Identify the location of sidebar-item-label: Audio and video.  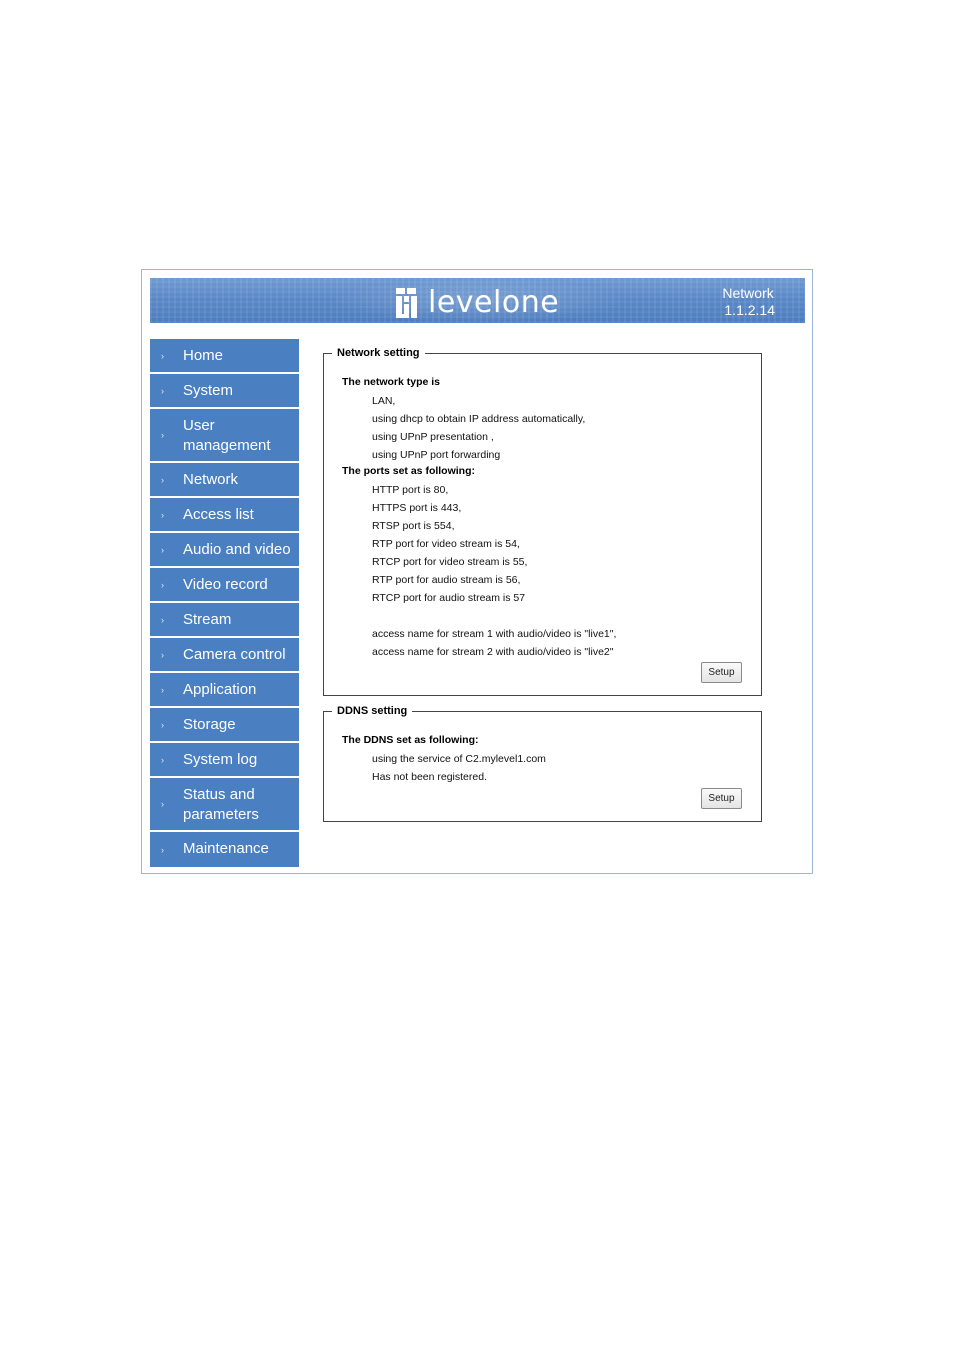
(237, 549).